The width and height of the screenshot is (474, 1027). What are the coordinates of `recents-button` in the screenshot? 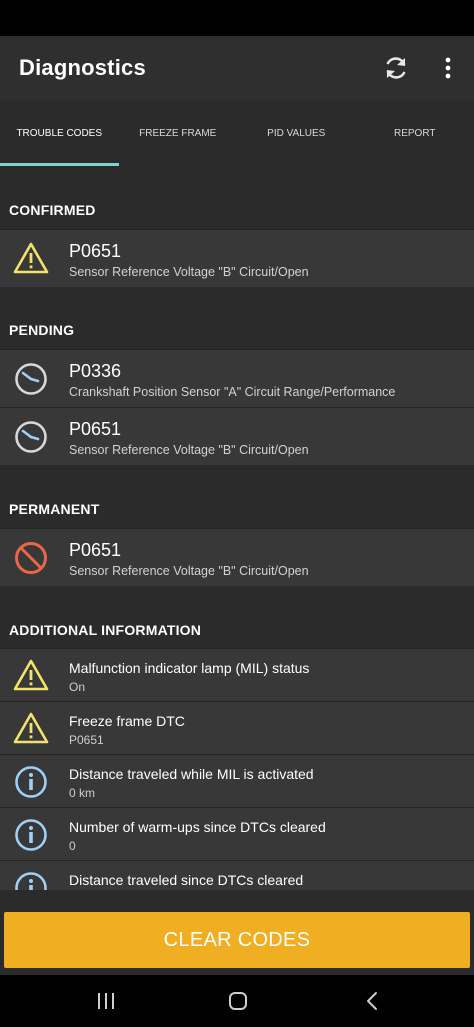 It's located at (106, 1001).